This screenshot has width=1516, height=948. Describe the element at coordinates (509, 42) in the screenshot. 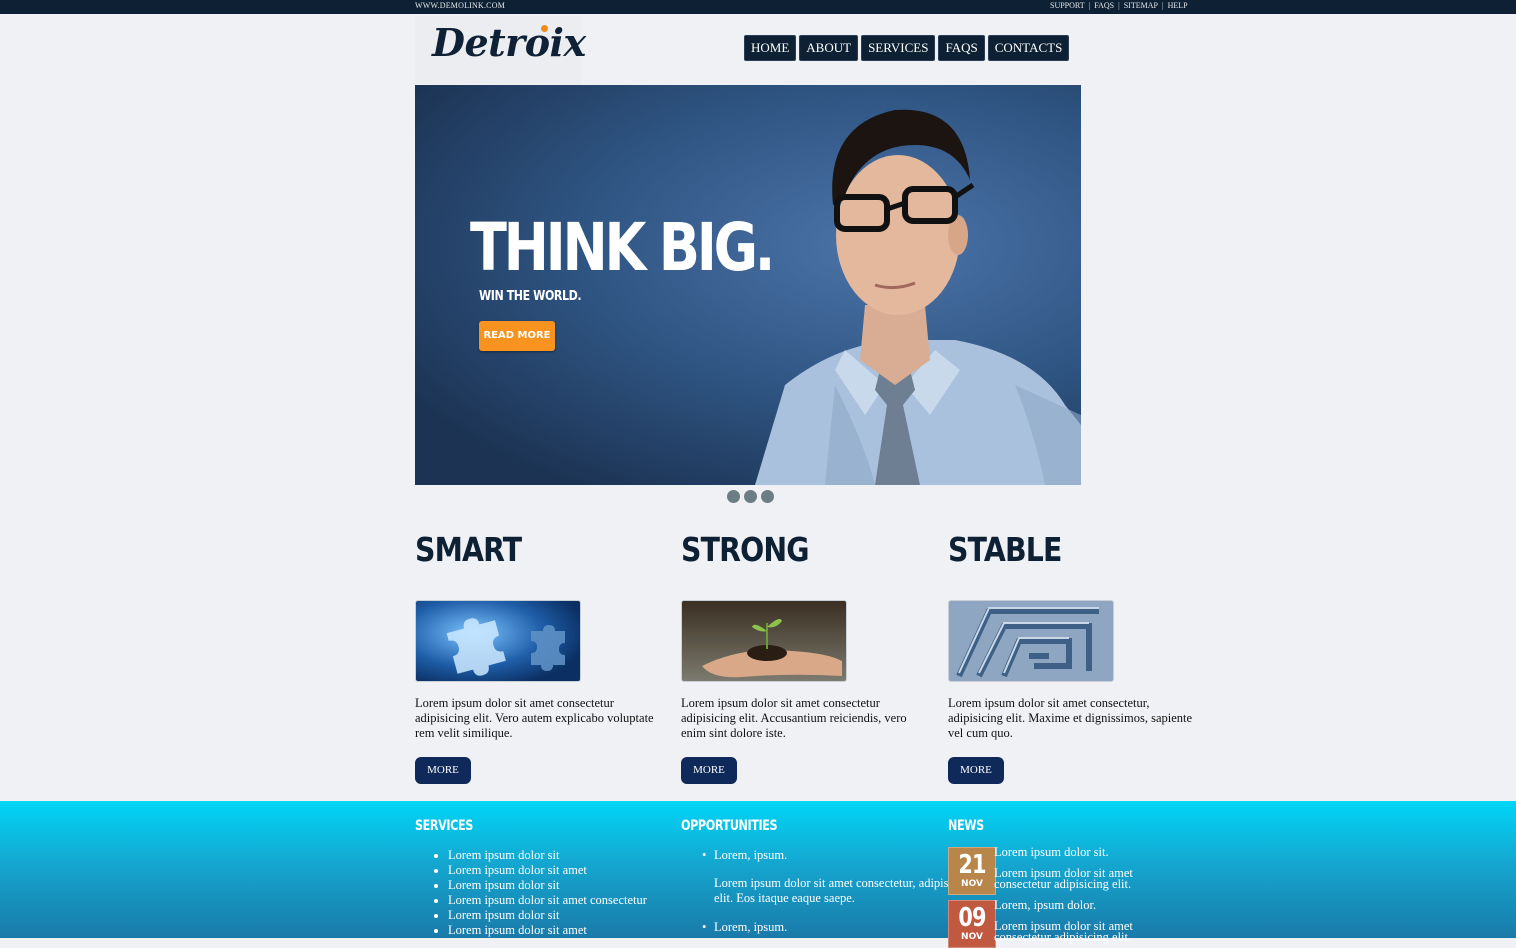

I see `logo: Detroix` at that location.